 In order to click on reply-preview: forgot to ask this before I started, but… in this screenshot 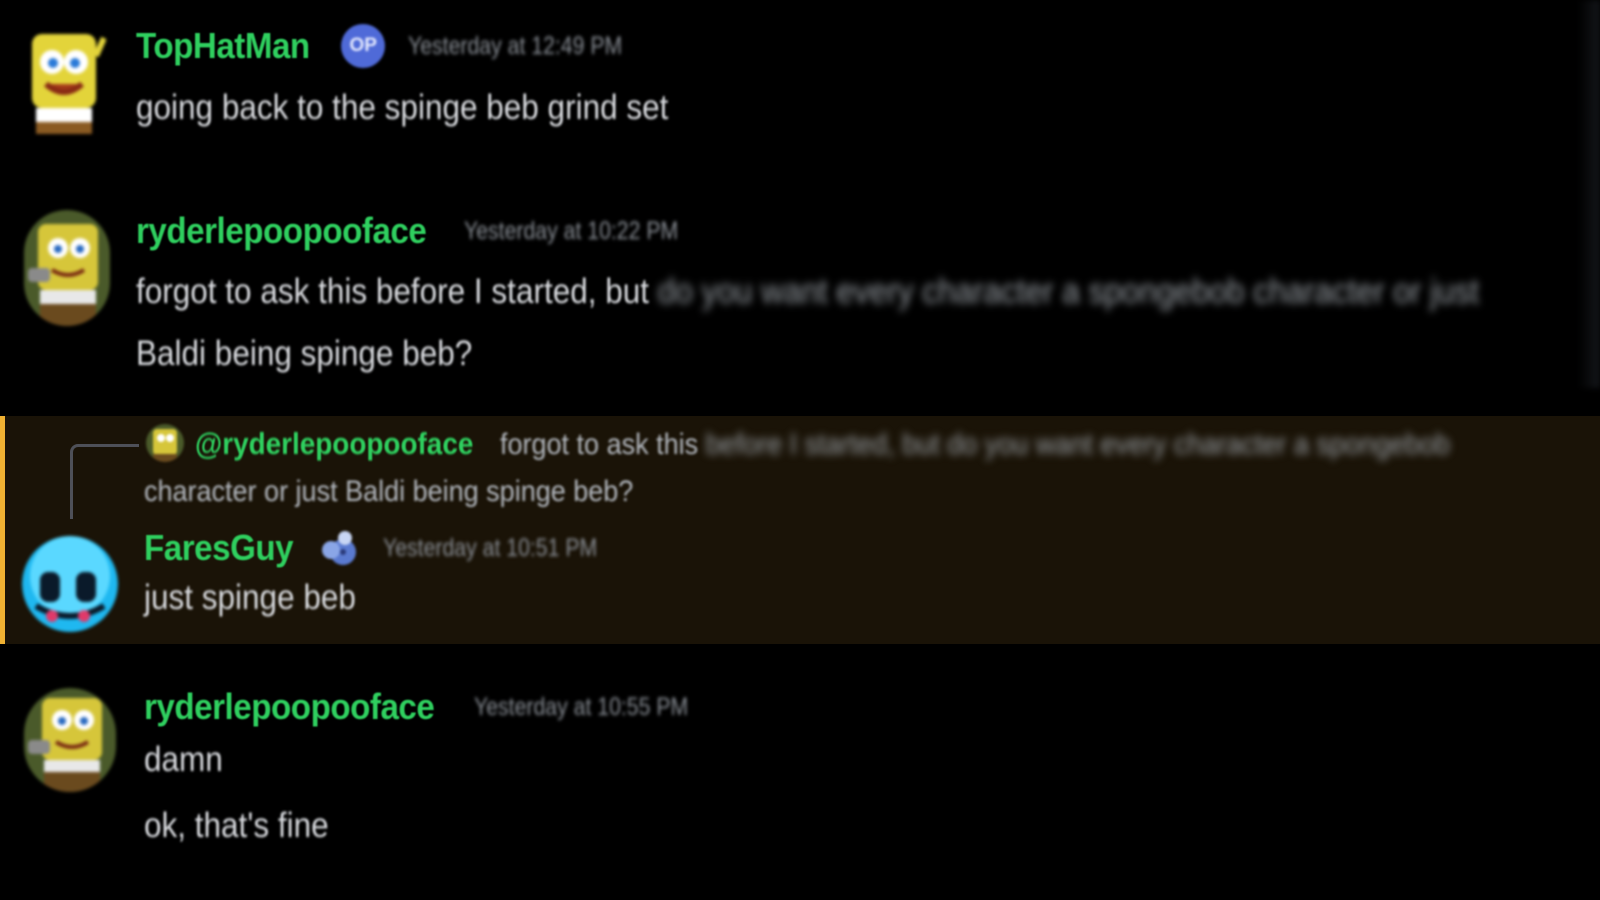, I will do `click(975, 445)`.